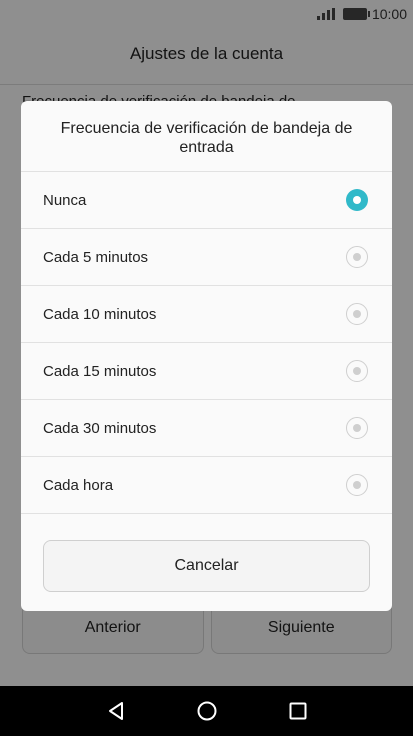  I want to click on option-5-min: Cada 5 minutos, so click(206, 257).